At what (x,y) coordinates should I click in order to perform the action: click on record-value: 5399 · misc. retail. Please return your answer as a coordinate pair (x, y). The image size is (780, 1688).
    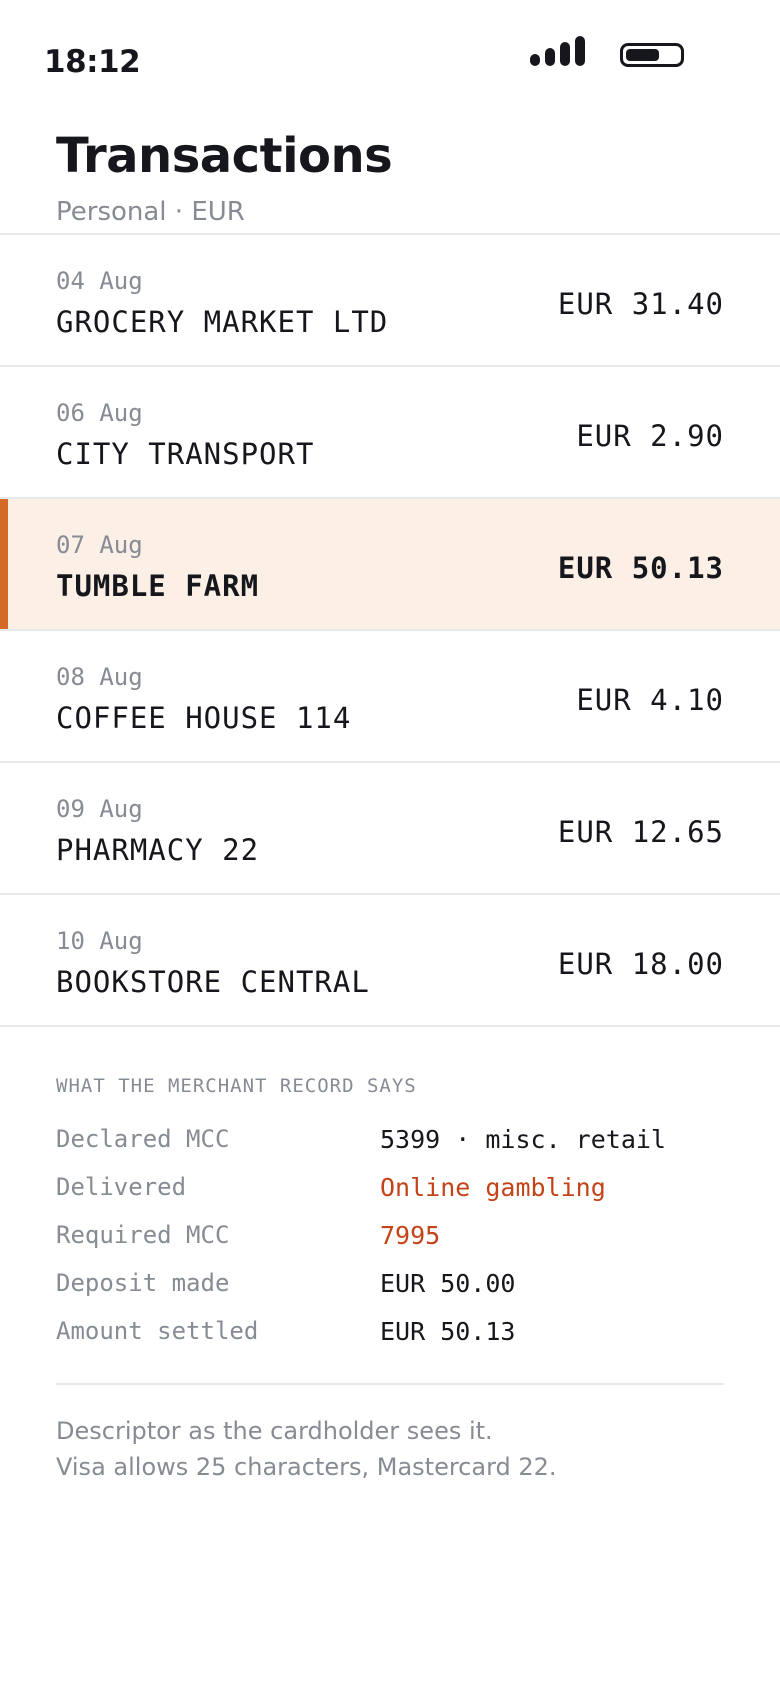
    Looking at the image, I should click on (523, 1139).